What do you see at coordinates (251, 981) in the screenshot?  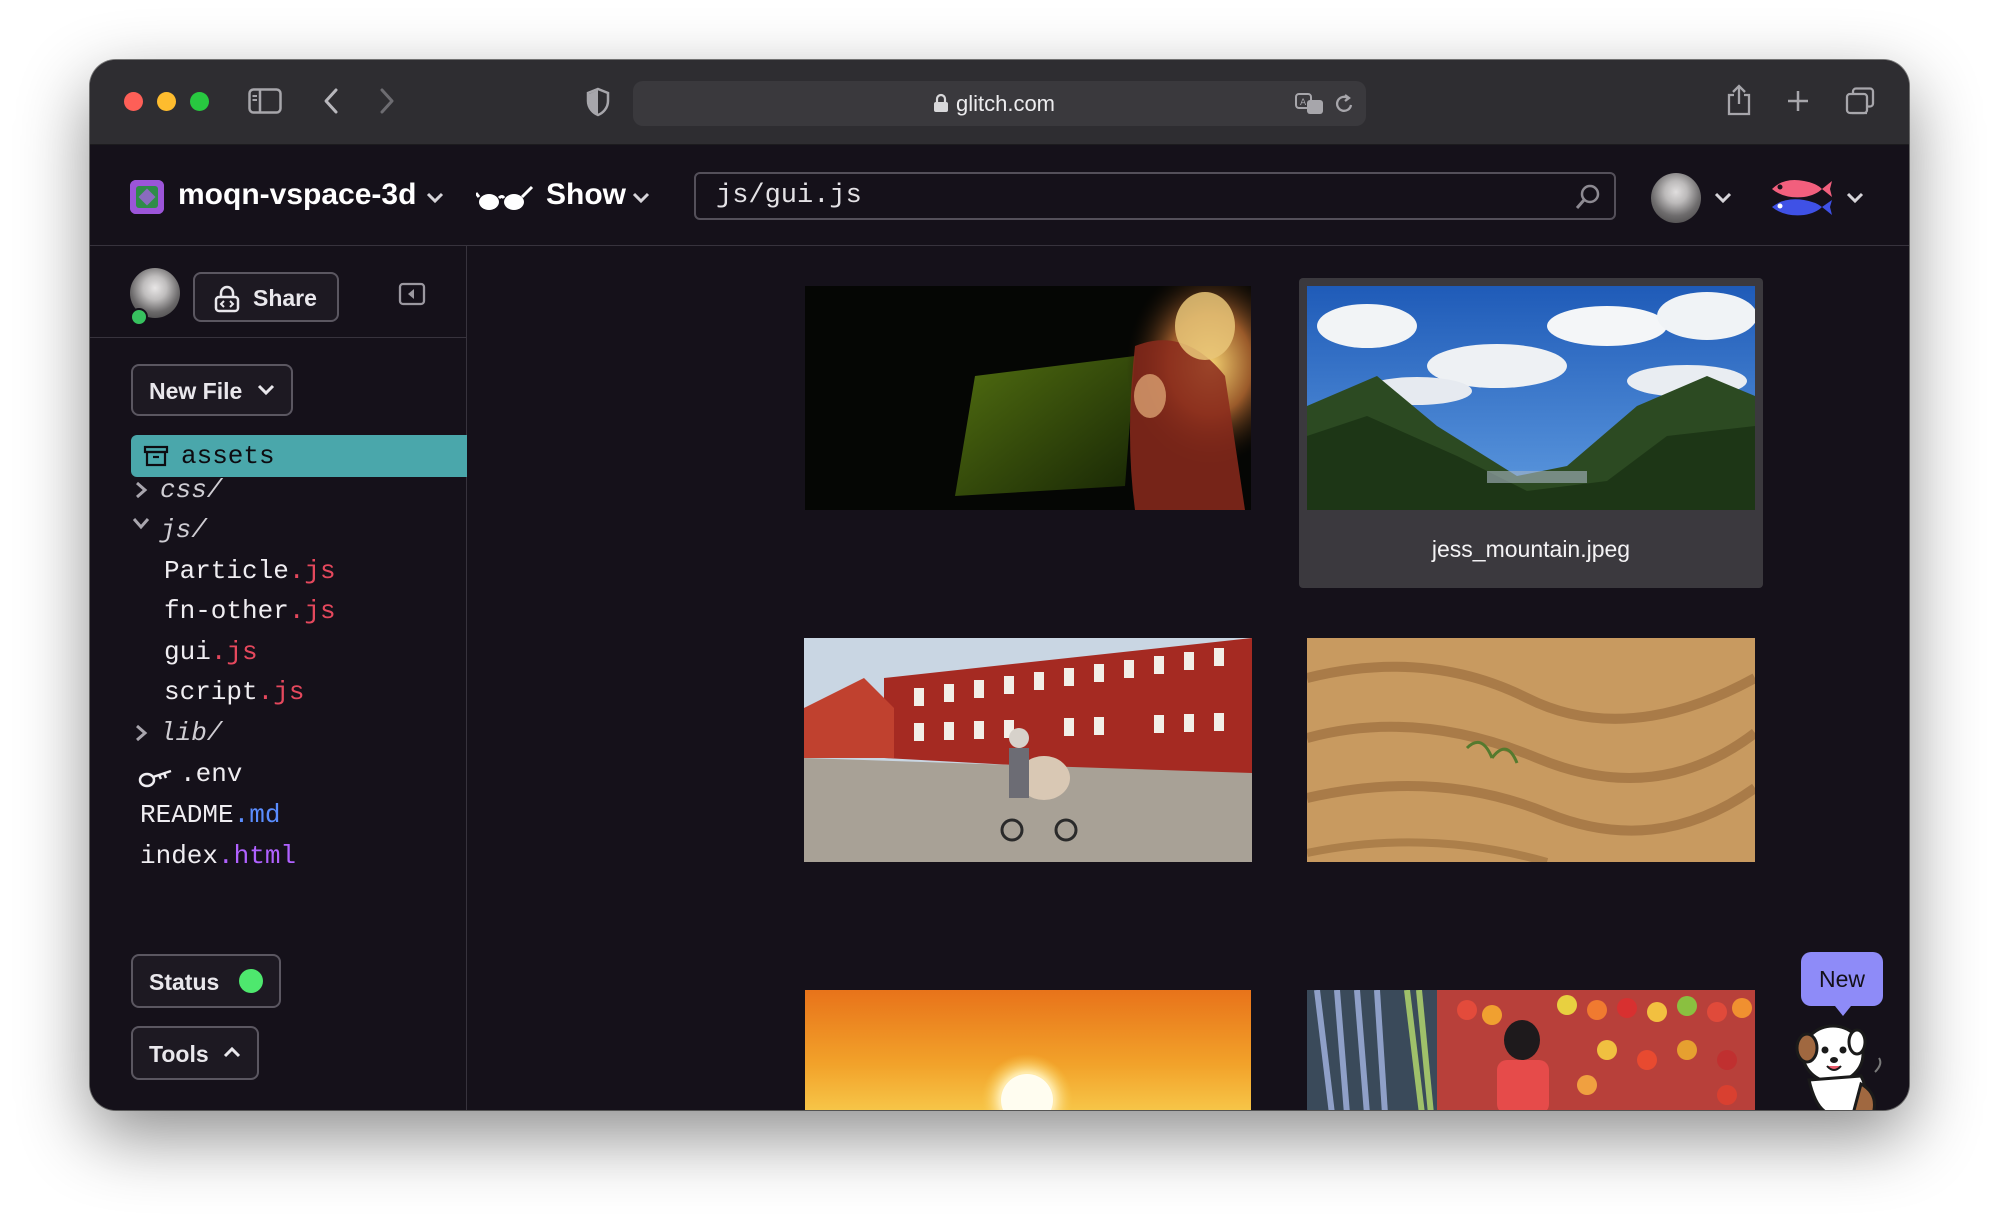 I see `status-ok-dot` at bounding box center [251, 981].